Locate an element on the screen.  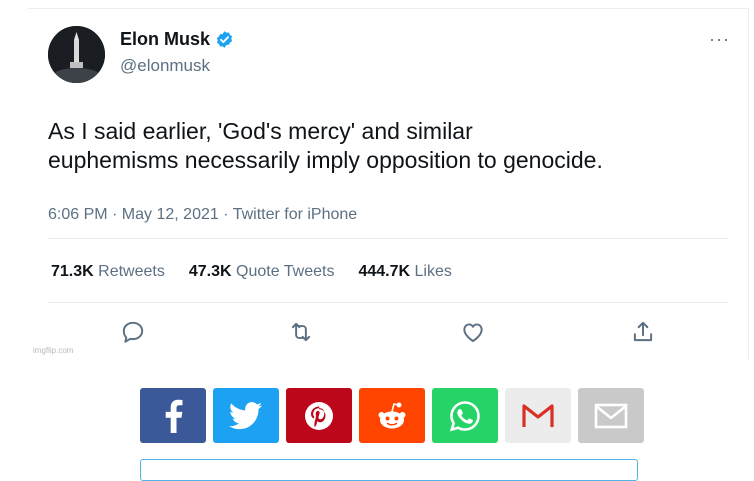
twitter-icon is located at coordinates (246, 415).